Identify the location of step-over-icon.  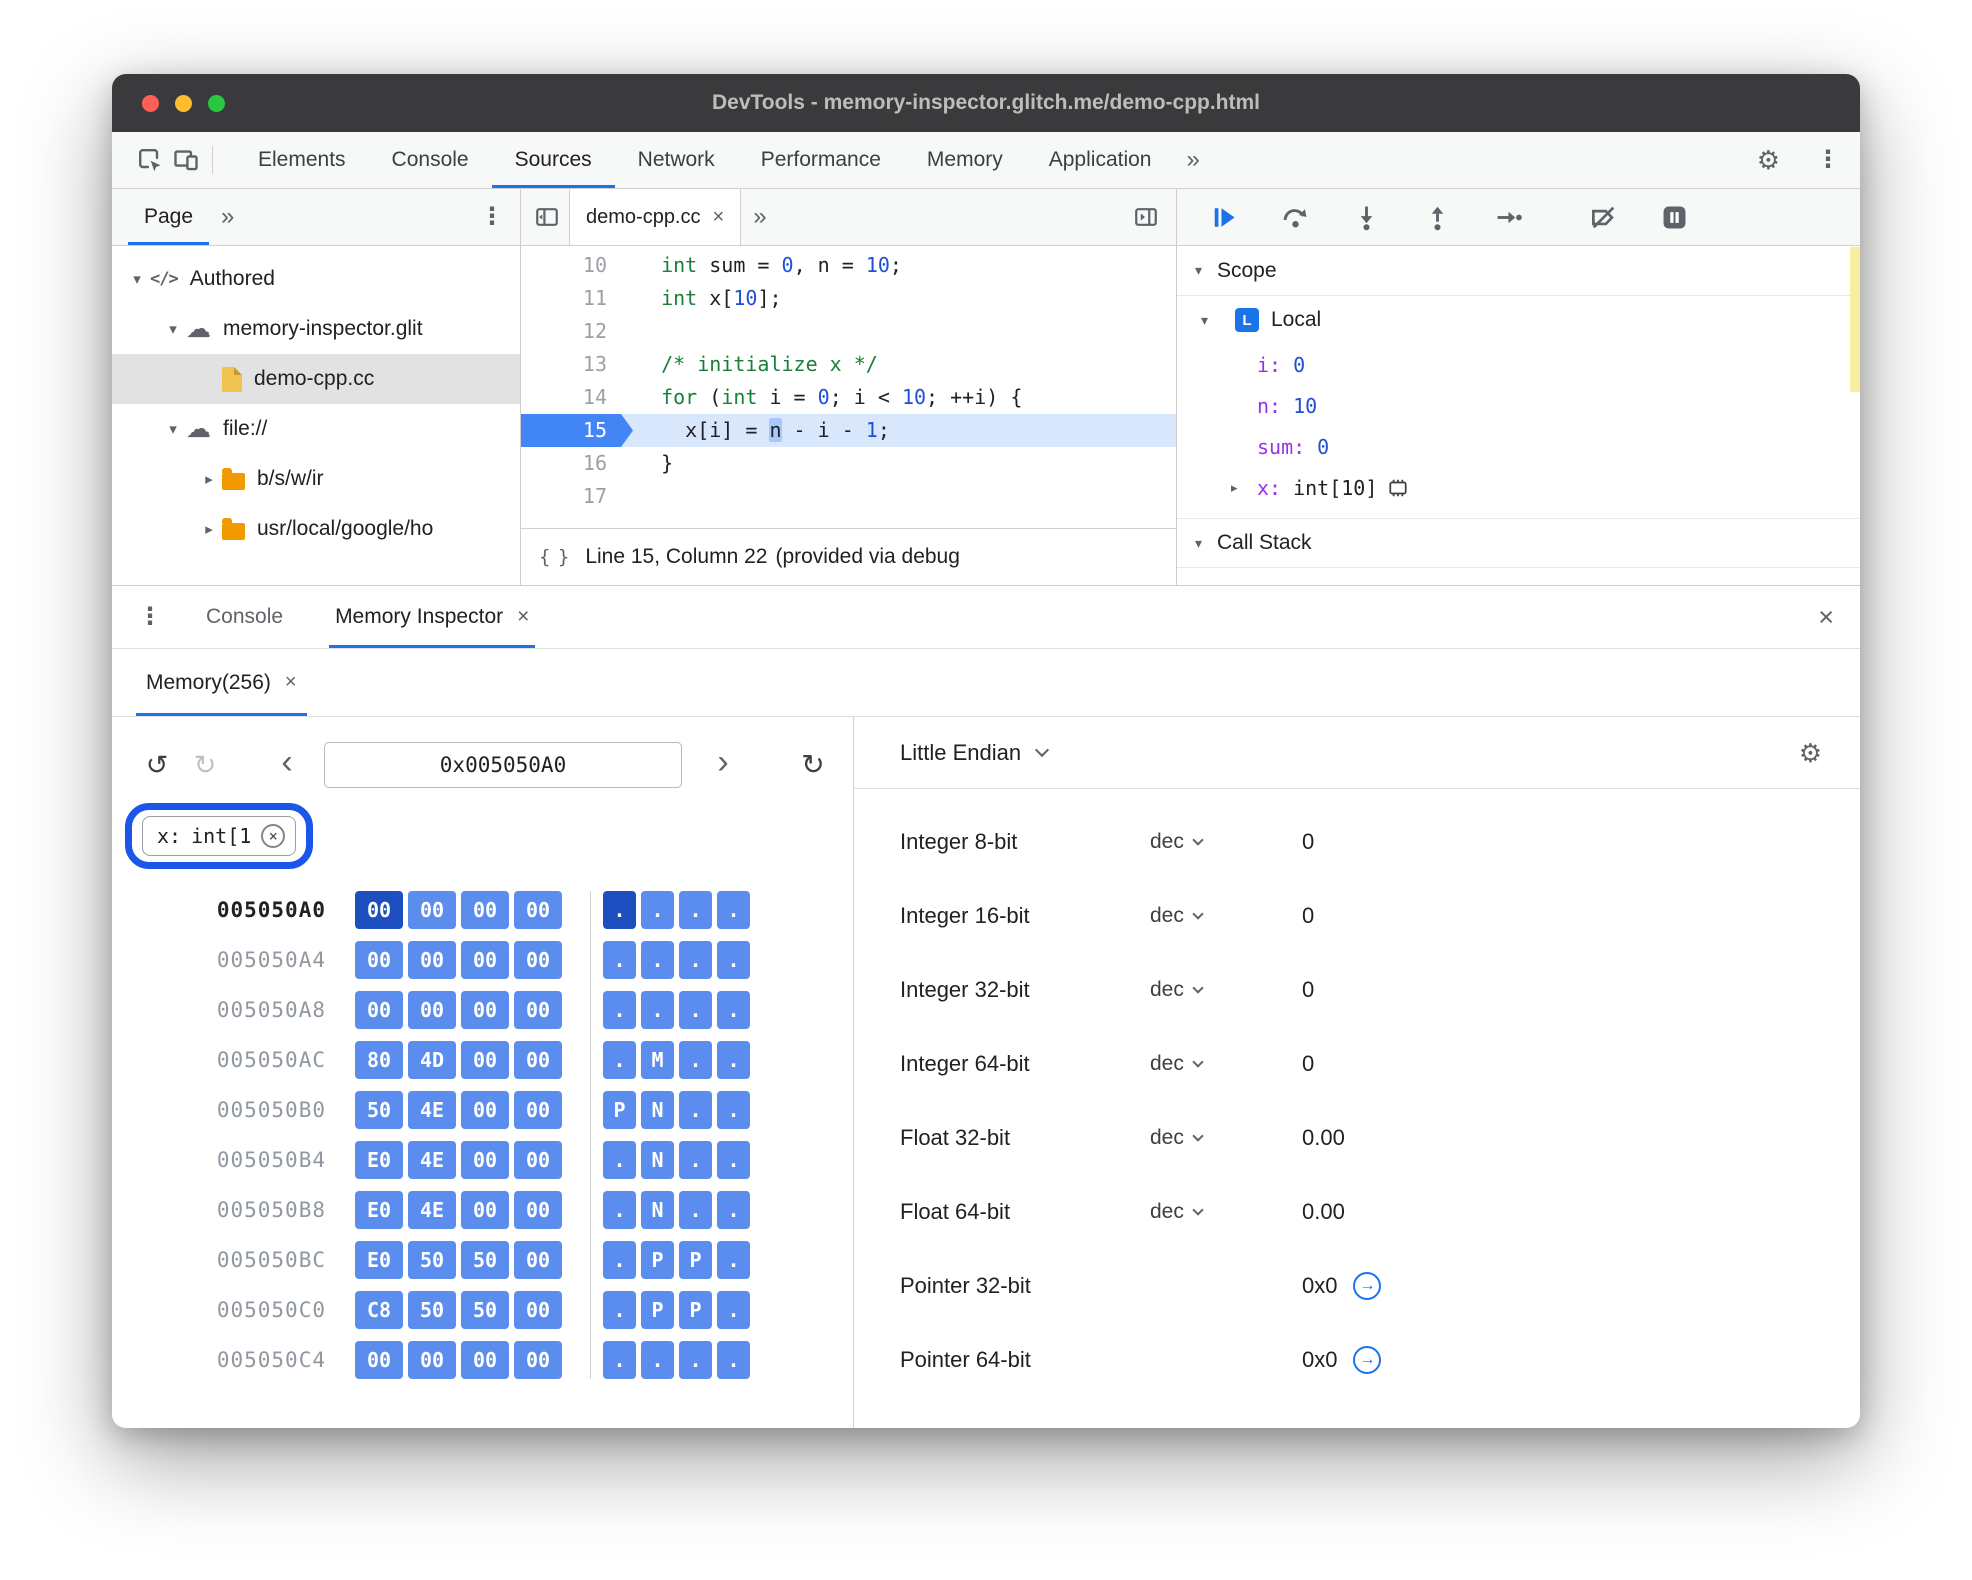
(1295, 217).